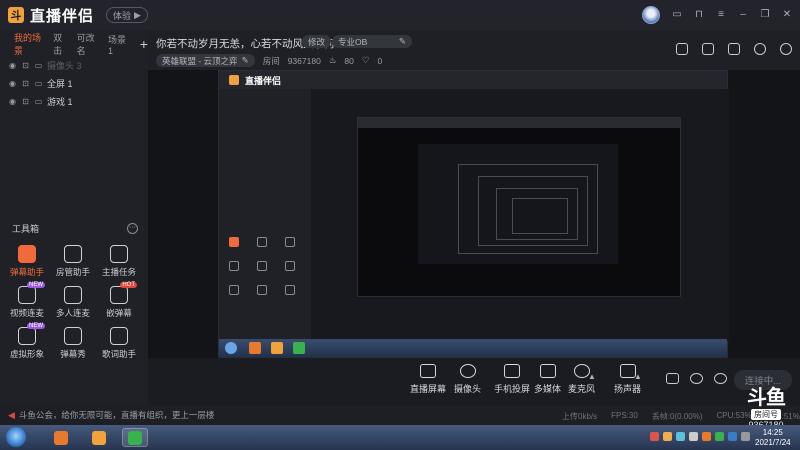 The width and height of the screenshot is (800, 450). Describe the element at coordinates (73, 302) in the screenshot. I see `tool-multi-link: 多人连麦` at that location.